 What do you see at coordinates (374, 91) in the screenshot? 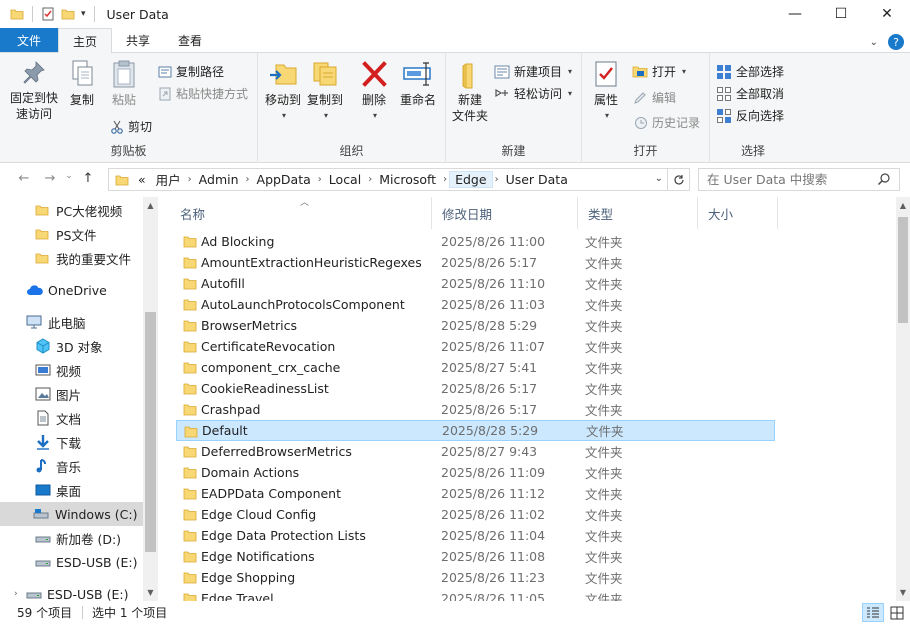
I see `delete-button: 删除 ▾` at bounding box center [374, 91].